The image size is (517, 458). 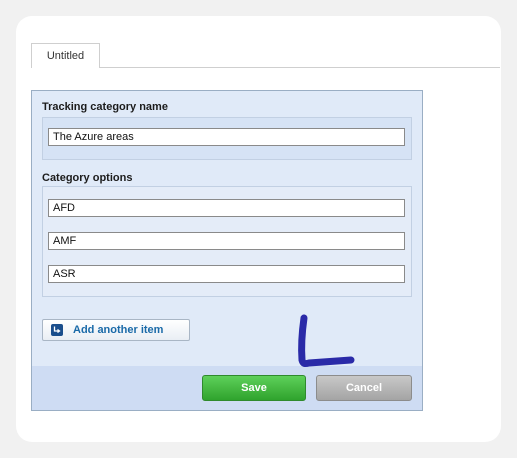 I want to click on tab-divider, so click(x=265, y=67).